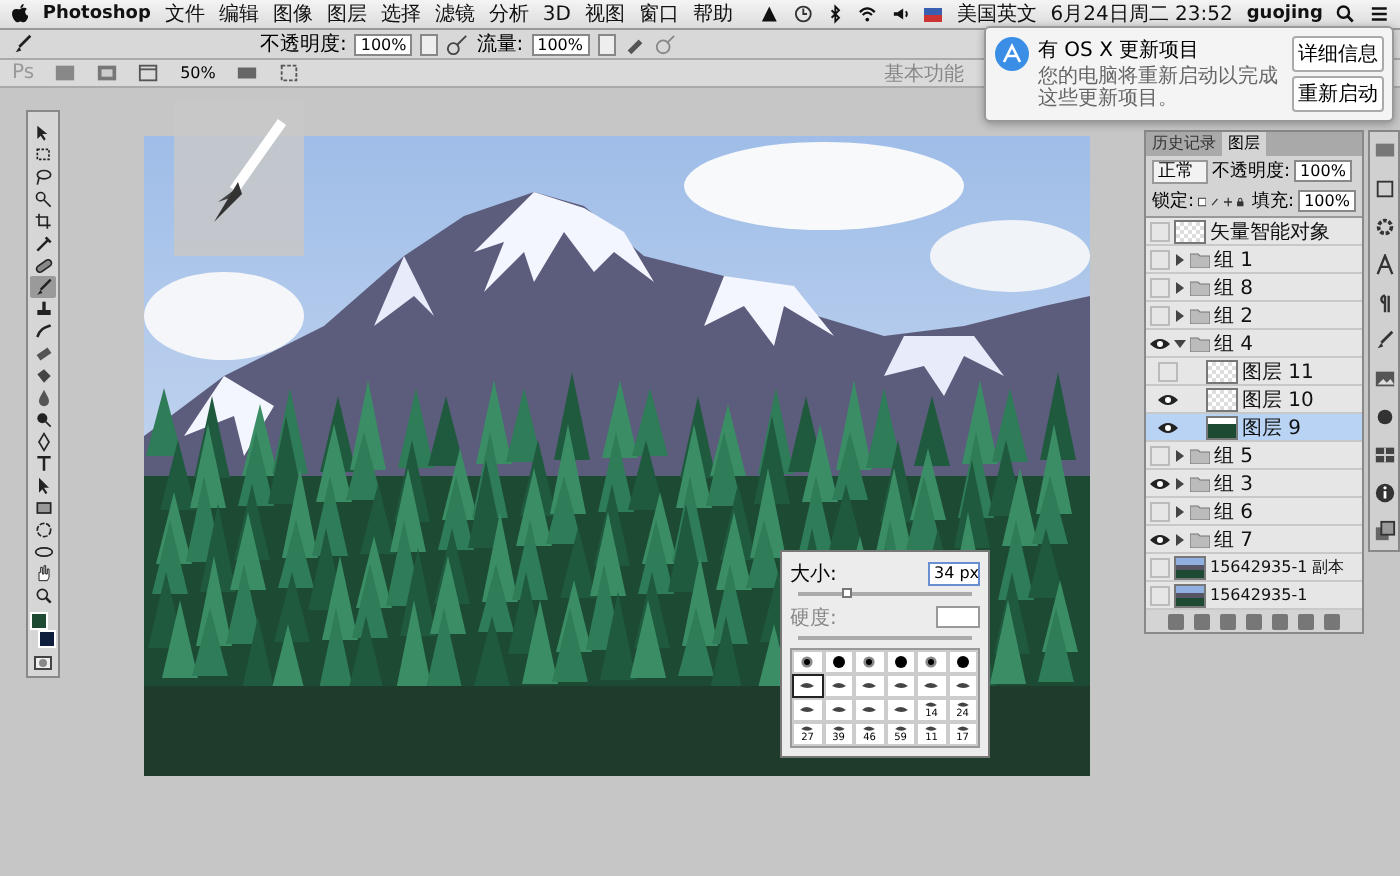  I want to click on layer-row: 组 8, so click(1254, 288).